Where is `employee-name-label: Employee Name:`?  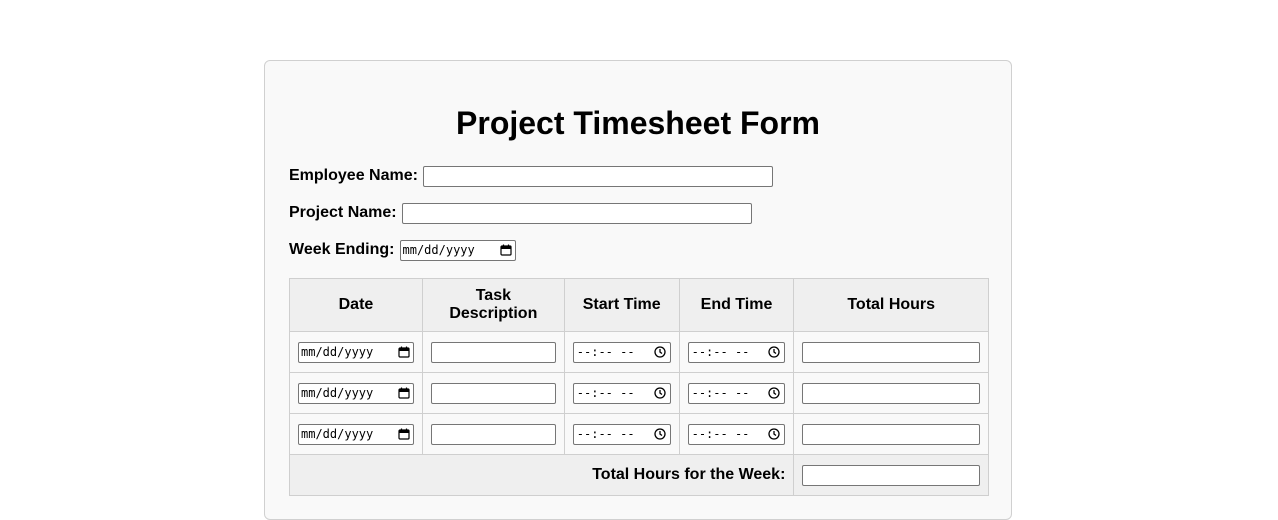 employee-name-label: Employee Name: is located at coordinates (353, 175).